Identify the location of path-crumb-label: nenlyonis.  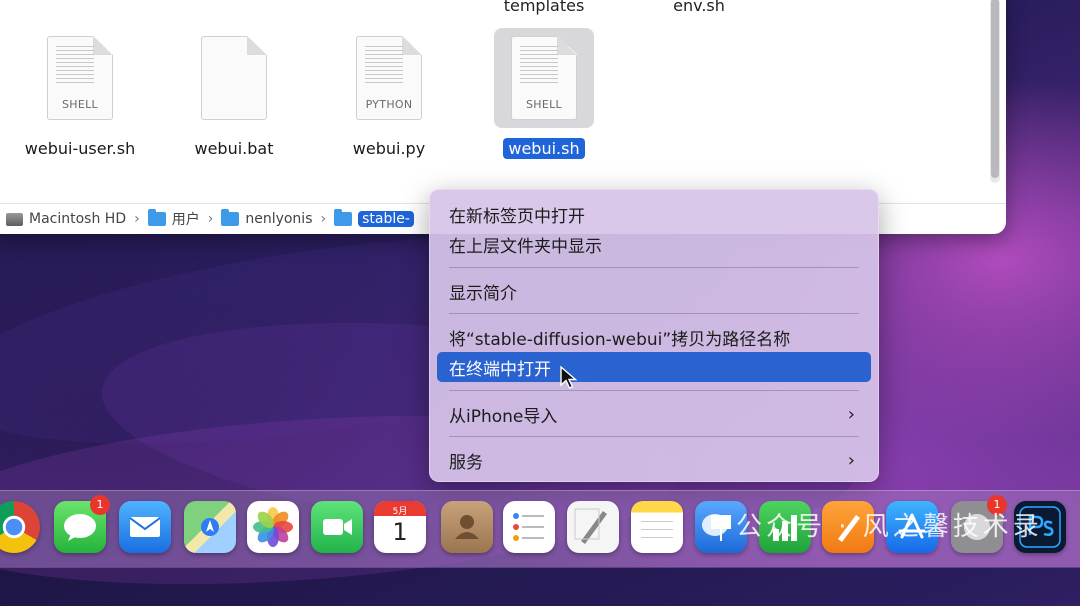
(279, 219).